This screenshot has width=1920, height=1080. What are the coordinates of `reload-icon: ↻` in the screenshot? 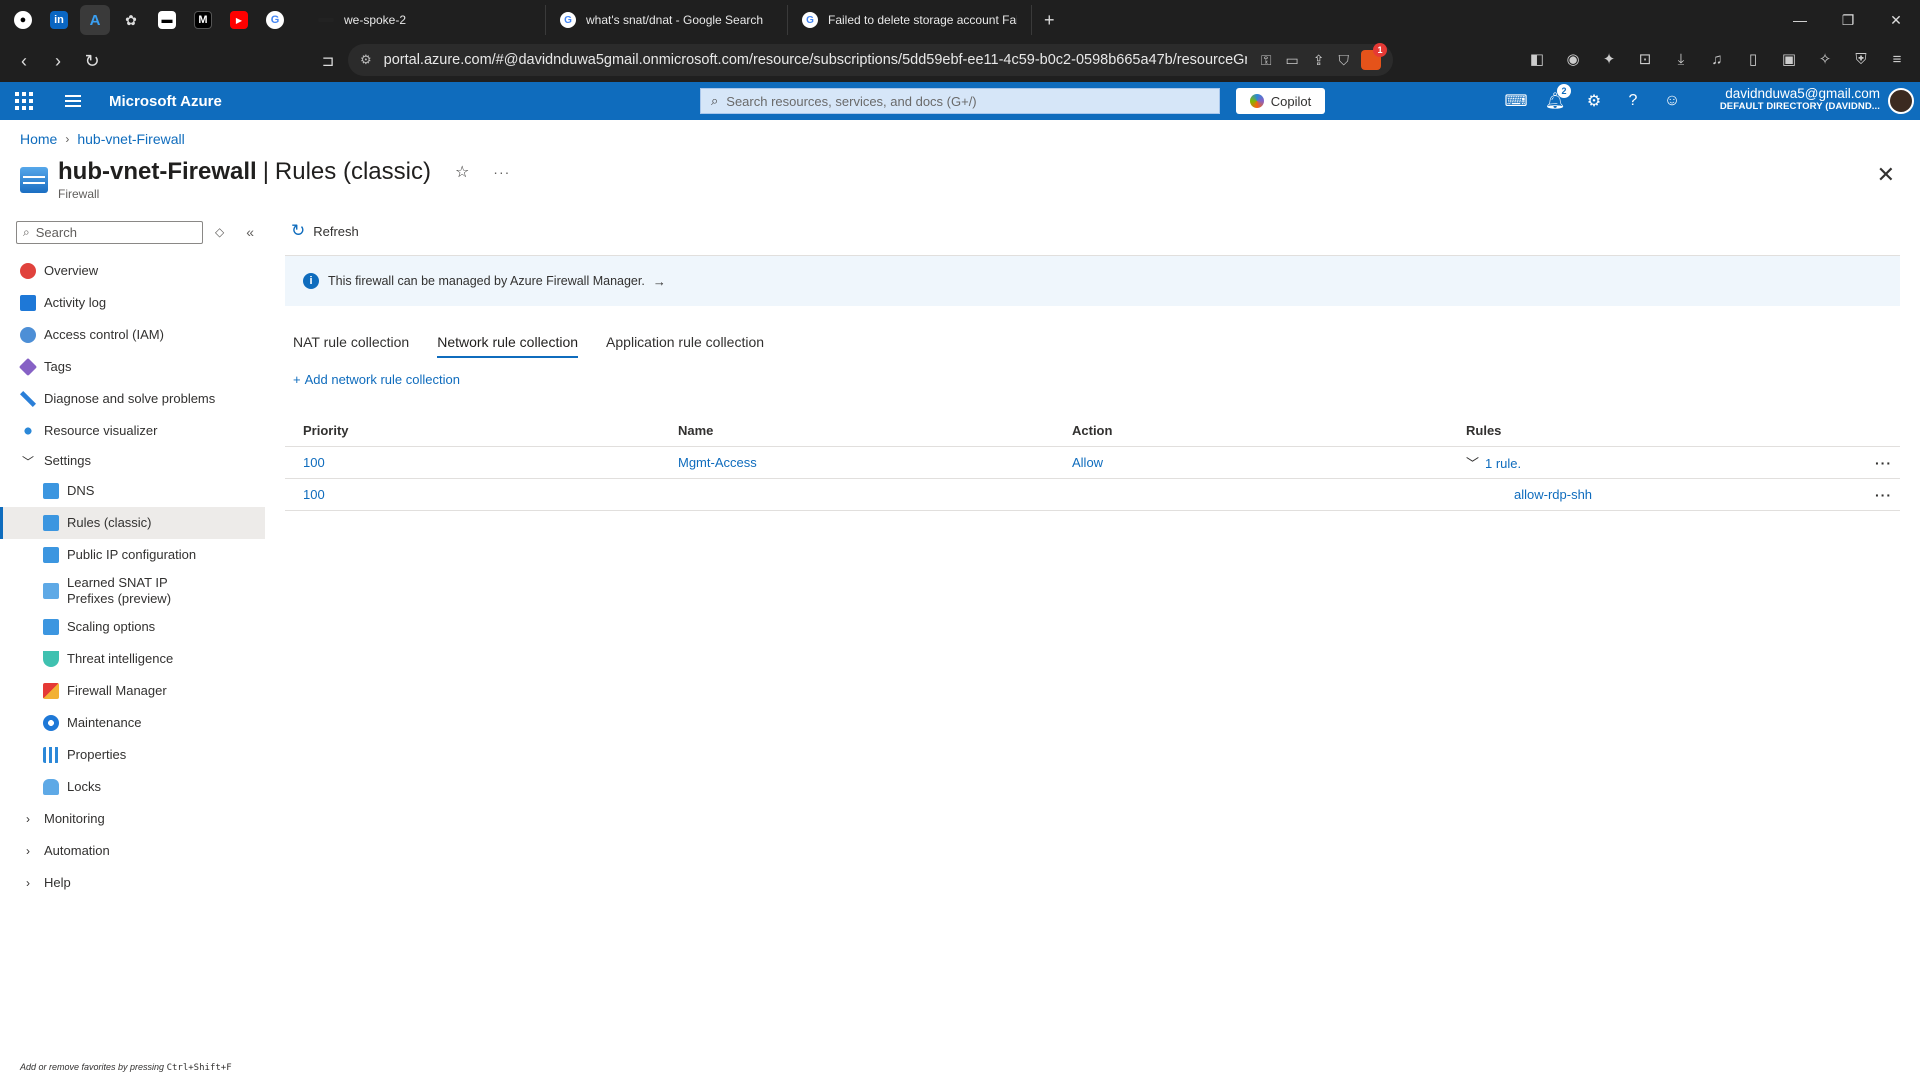 It's located at (92, 61).